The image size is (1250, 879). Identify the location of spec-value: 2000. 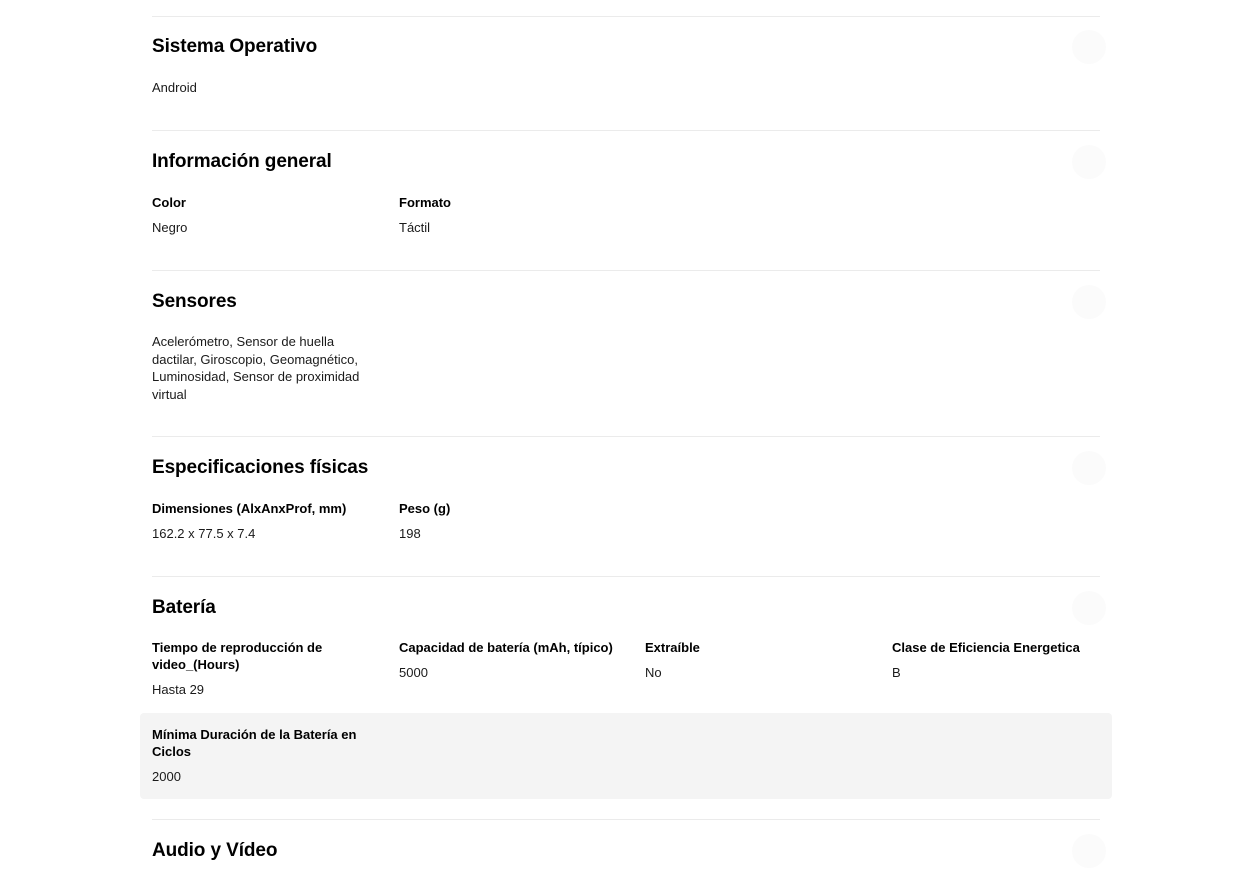
(166, 776).